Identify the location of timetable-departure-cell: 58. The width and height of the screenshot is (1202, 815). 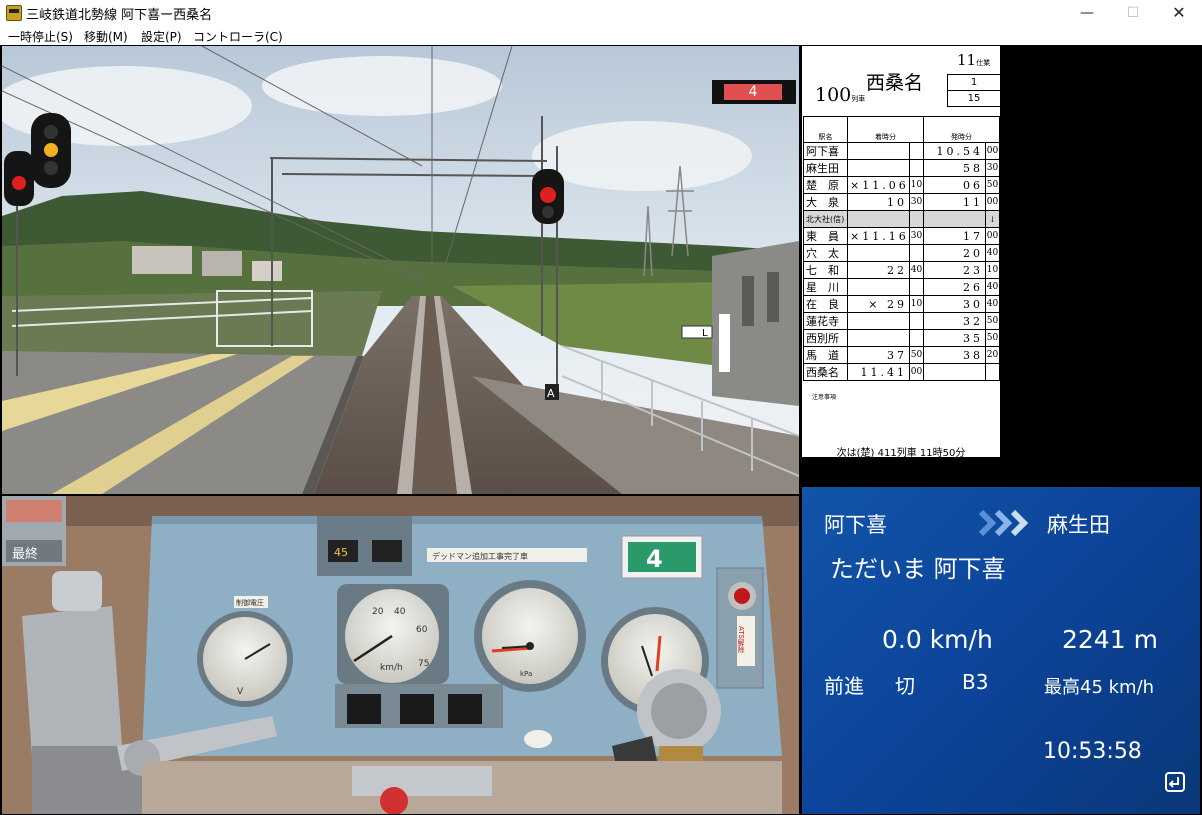
(954, 168).